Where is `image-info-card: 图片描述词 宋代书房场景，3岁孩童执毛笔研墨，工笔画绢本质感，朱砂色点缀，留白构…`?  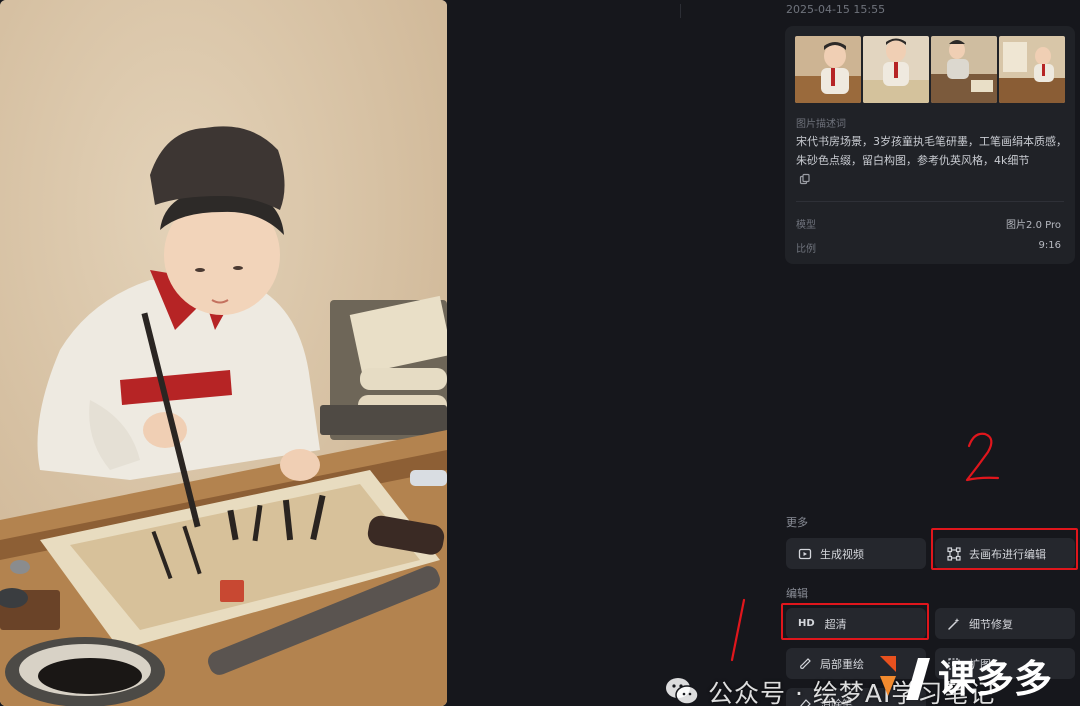
image-info-card: 图片描述词 宋代书房场景，3岁孩童执毛笔研墨，工笔画绢本质感，朱砂色点缀，留白构… is located at coordinates (930, 145).